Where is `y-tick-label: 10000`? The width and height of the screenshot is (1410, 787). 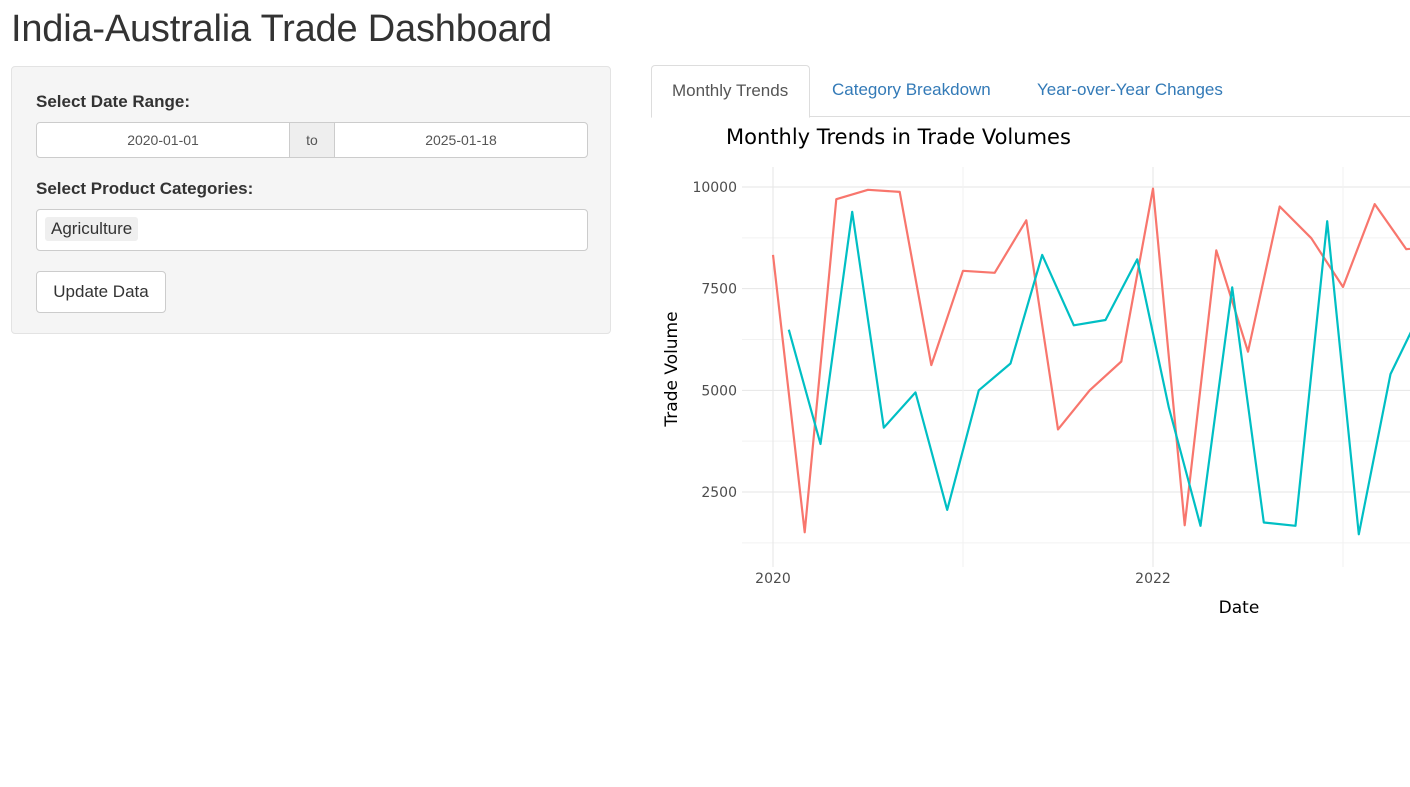 y-tick-label: 10000 is located at coordinates (714, 188).